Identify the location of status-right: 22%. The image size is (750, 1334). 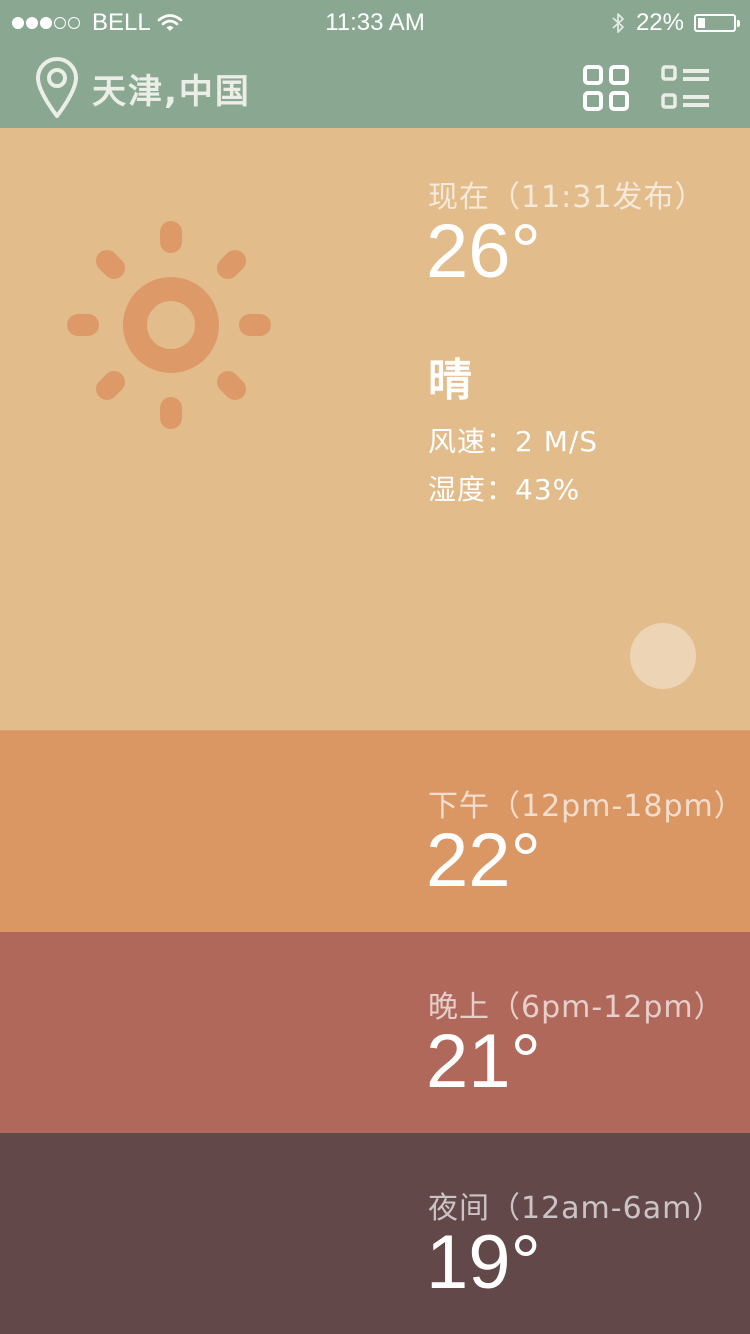
(675, 23).